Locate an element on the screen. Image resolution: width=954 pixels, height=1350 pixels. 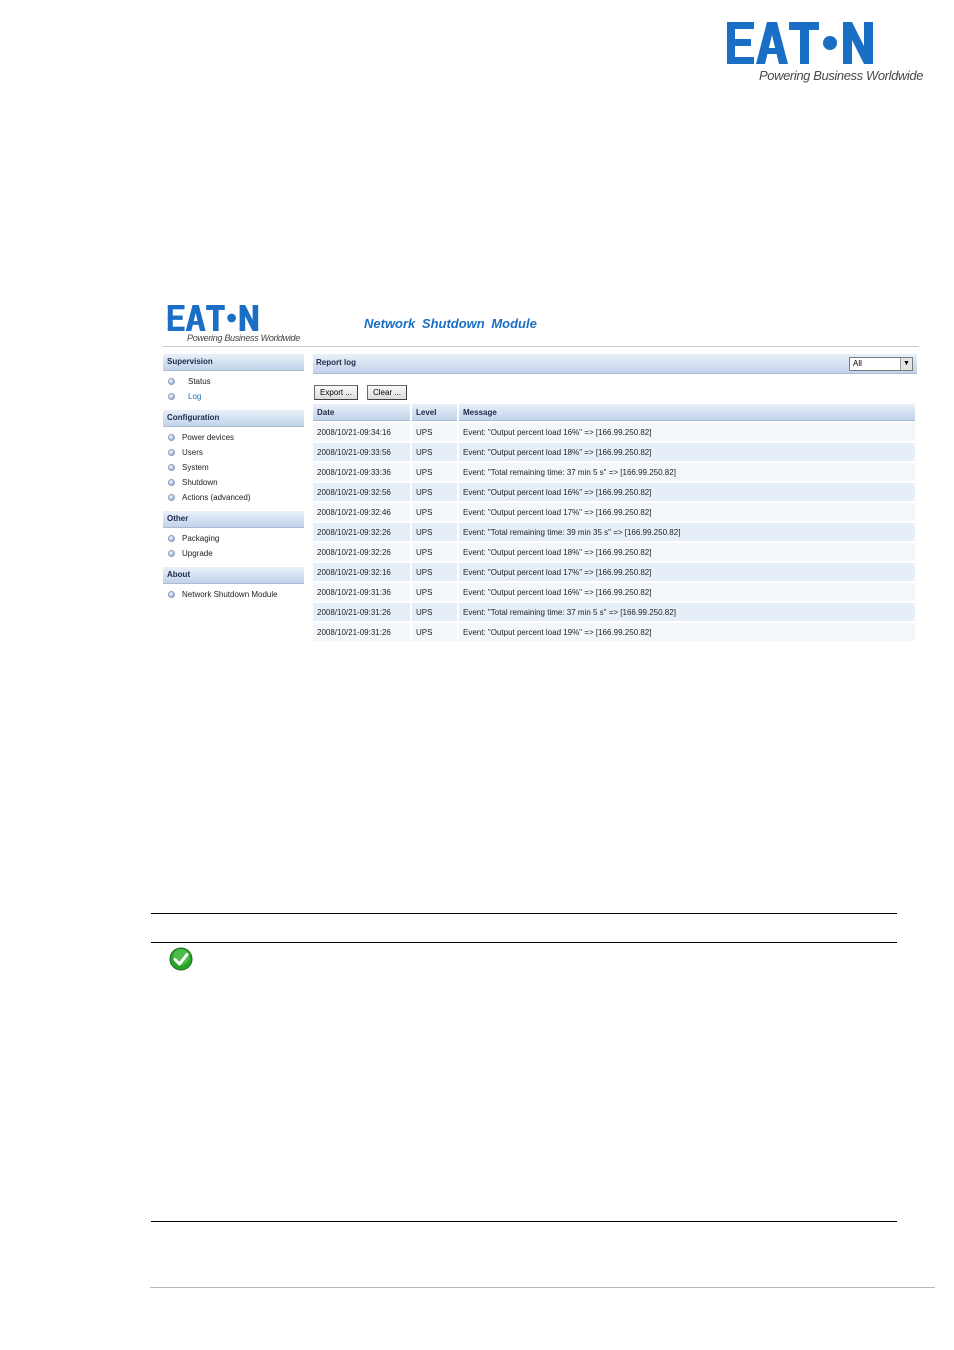
column-header-date: Date is located at coordinates (361, 412).